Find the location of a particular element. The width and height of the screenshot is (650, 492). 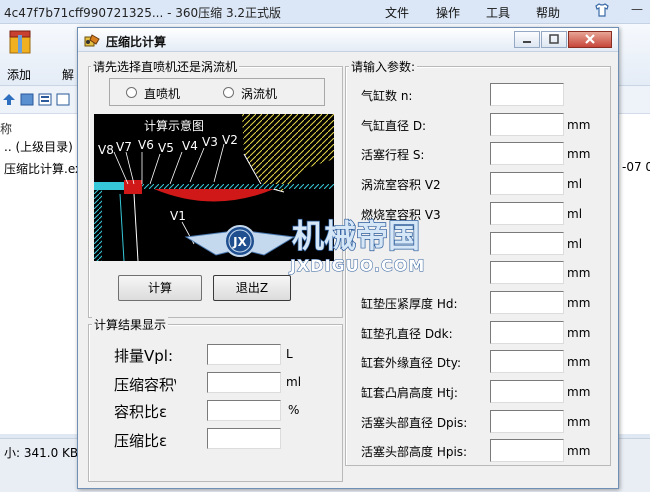

param-label: 活塞头部直径 Dpis: is located at coordinates (414, 423).